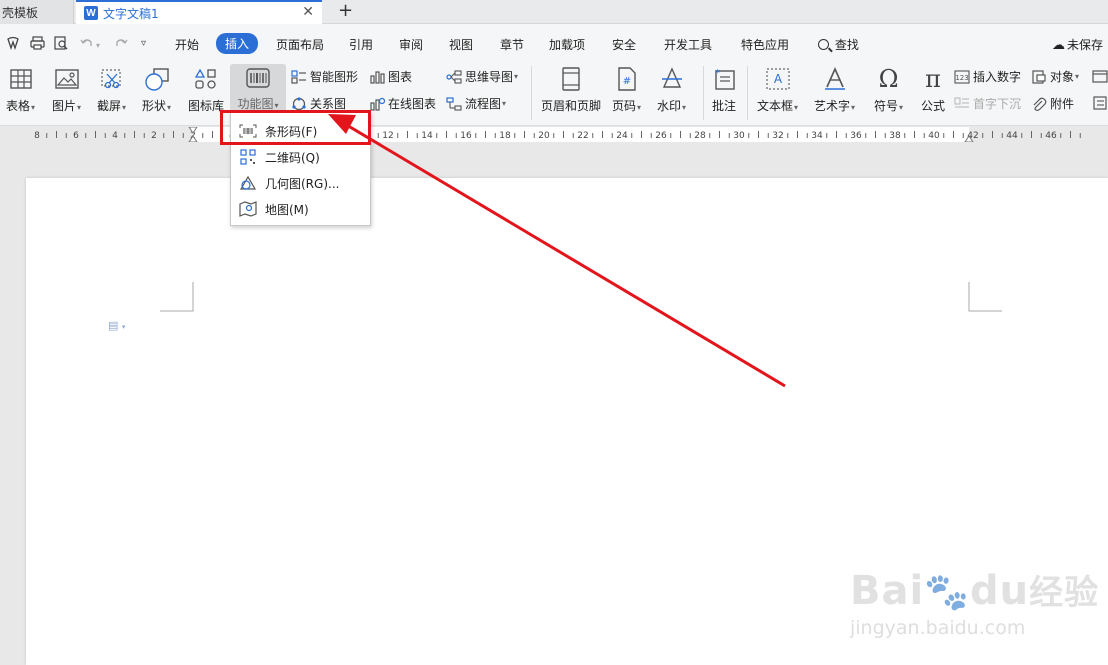  Describe the element at coordinates (895, 136) in the screenshot. I see `ruler-label: 38` at that location.